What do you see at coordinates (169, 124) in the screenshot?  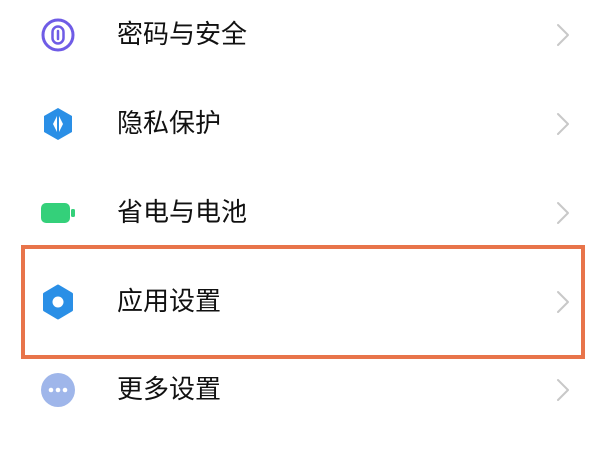 I see `settings-item-label: 隐私保护` at bounding box center [169, 124].